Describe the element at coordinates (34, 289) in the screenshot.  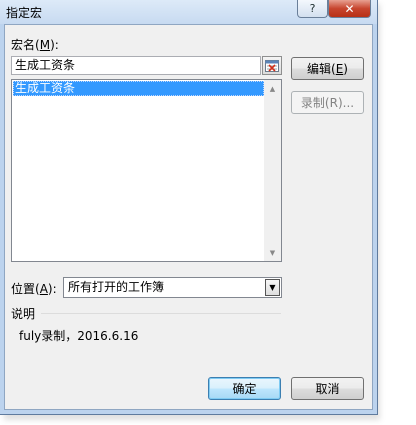
I see `location-label: 位置(A):` at that location.